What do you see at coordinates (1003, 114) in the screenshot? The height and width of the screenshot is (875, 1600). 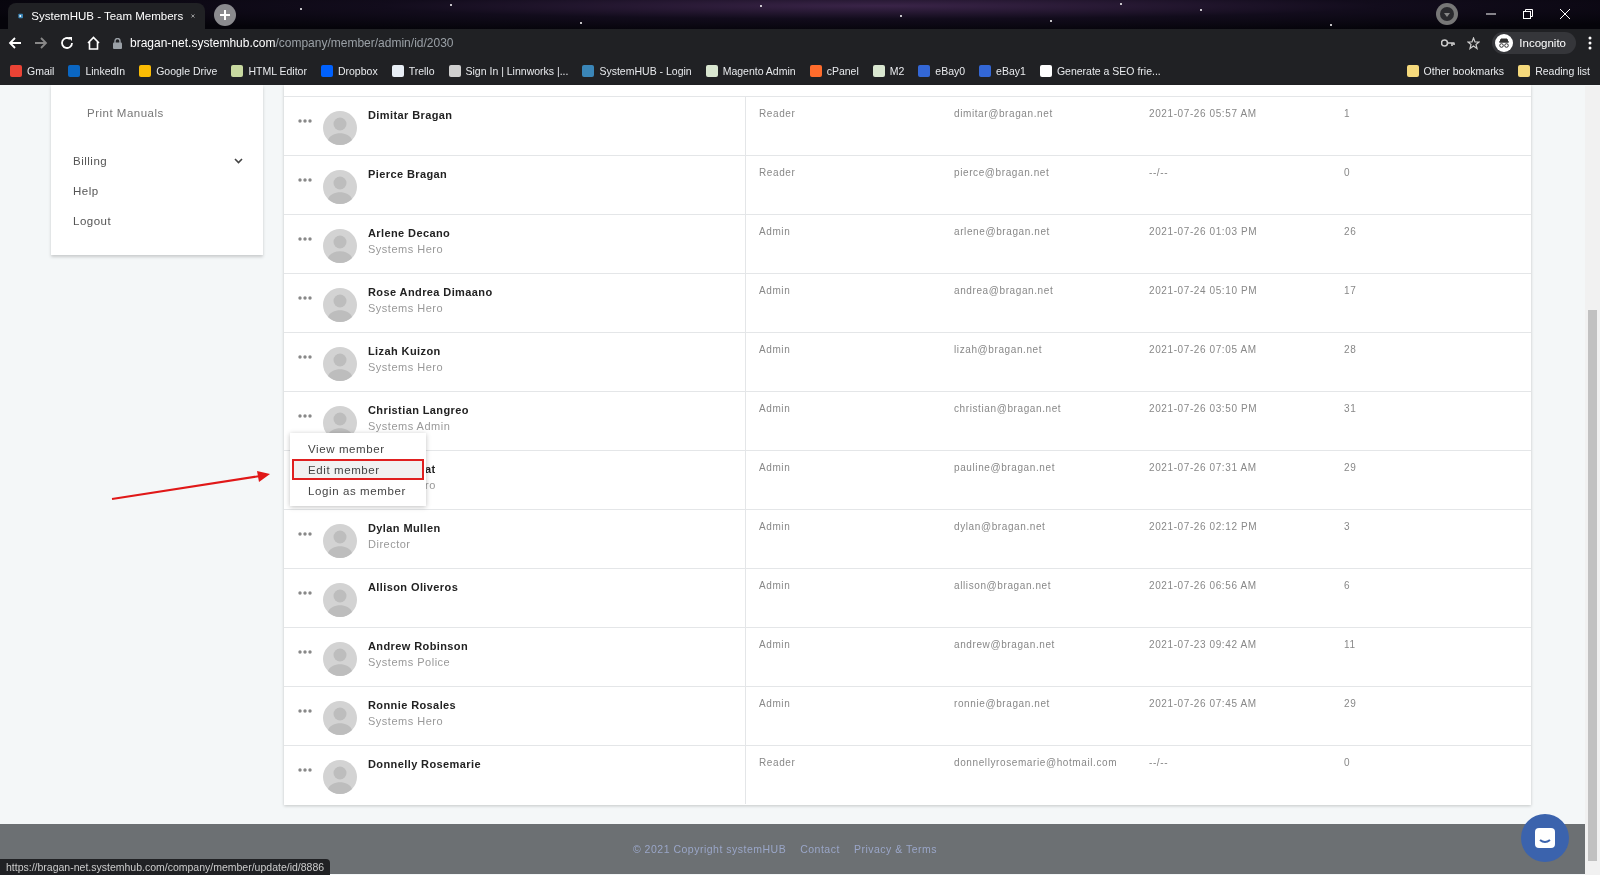 I see `email-cell-text: dimitar@bragan.net` at bounding box center [1003, 114].